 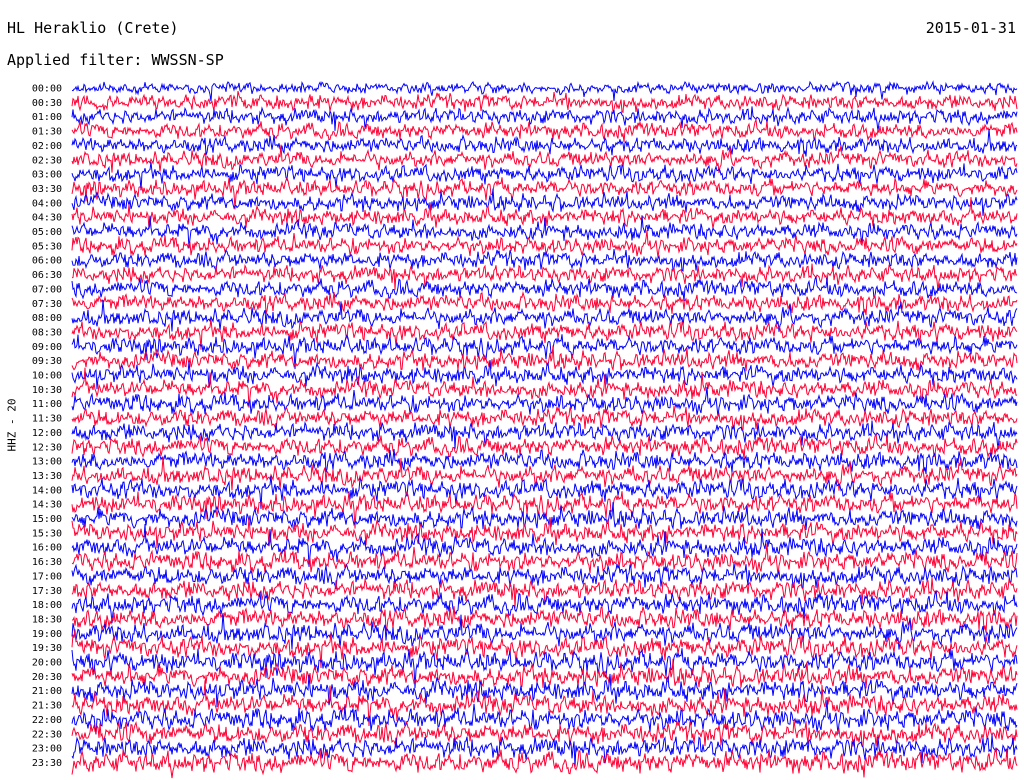 I want to click on time-tick-label: 05:30, so click(x=47, y=246).